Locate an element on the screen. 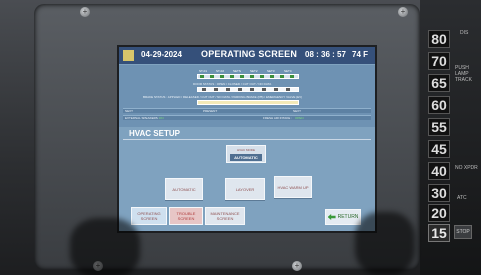  atc-label: ATC is located at coordinates (462, 198).